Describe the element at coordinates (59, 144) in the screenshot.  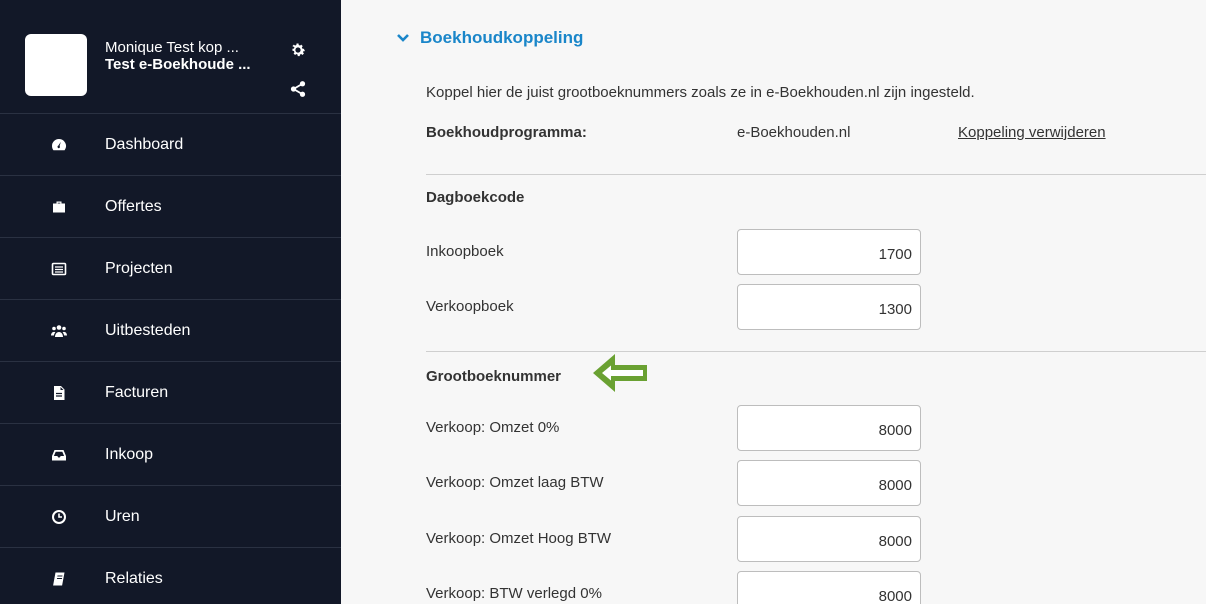
I see `dashboard-icon` at that location.